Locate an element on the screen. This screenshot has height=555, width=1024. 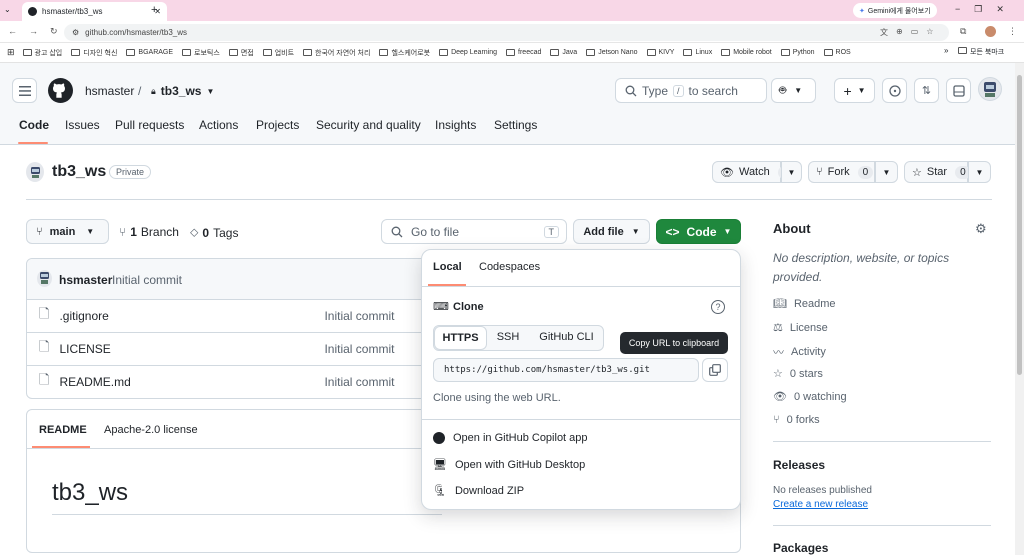
bookmark-item: 광고 삽입 is located at coordinates (42, 53).